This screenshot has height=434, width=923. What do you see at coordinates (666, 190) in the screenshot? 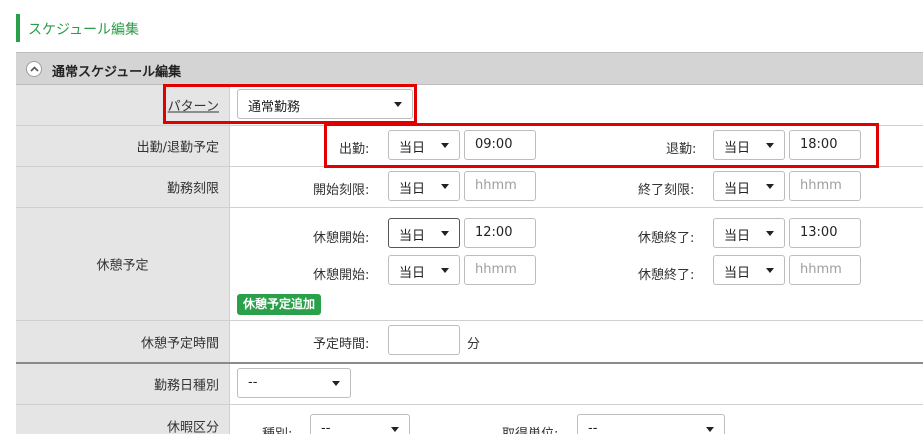
I see `limit-end-label: 終了刻限:` at bounding box center [666, 190].